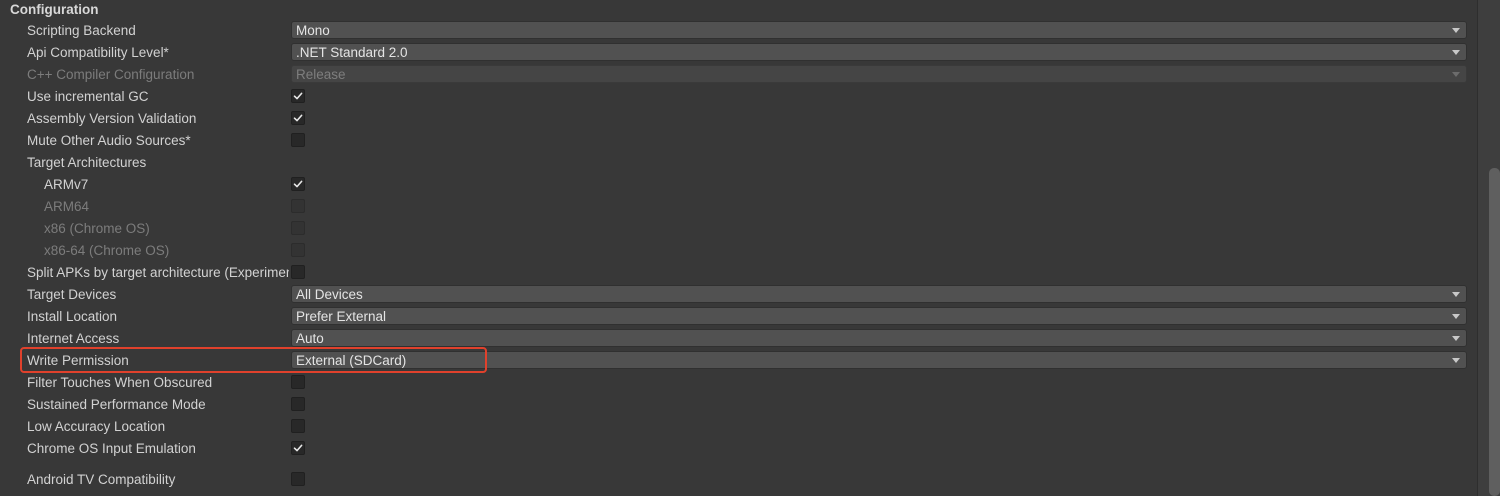  Describe the element at coordinates (879, 338) in the screenshot. I see `internet-access-dropdown: Auto` at that location.